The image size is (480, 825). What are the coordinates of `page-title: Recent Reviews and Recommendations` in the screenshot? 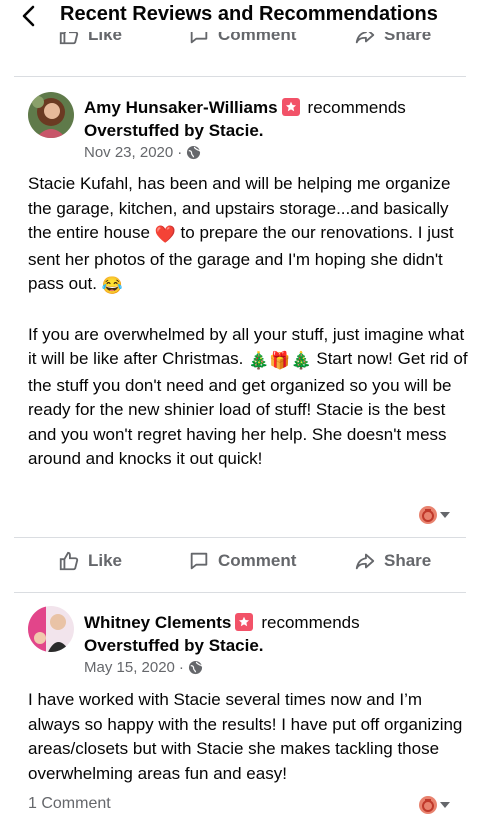 It's located at (249, 14).